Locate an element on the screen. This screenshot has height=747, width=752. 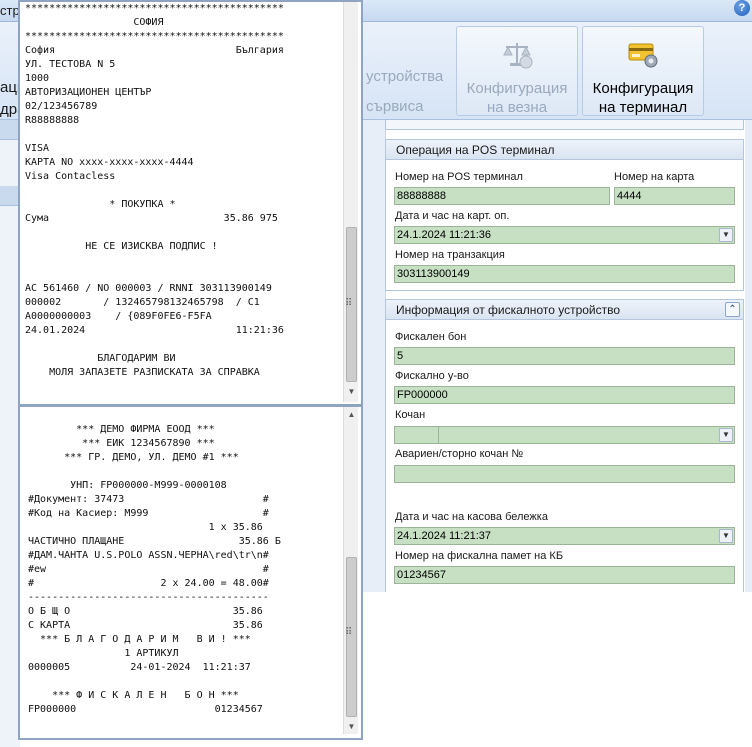
receipt-line: *** Б Л А Г О Д А Р И М В И ! *** is located at coordinates (139, 639).